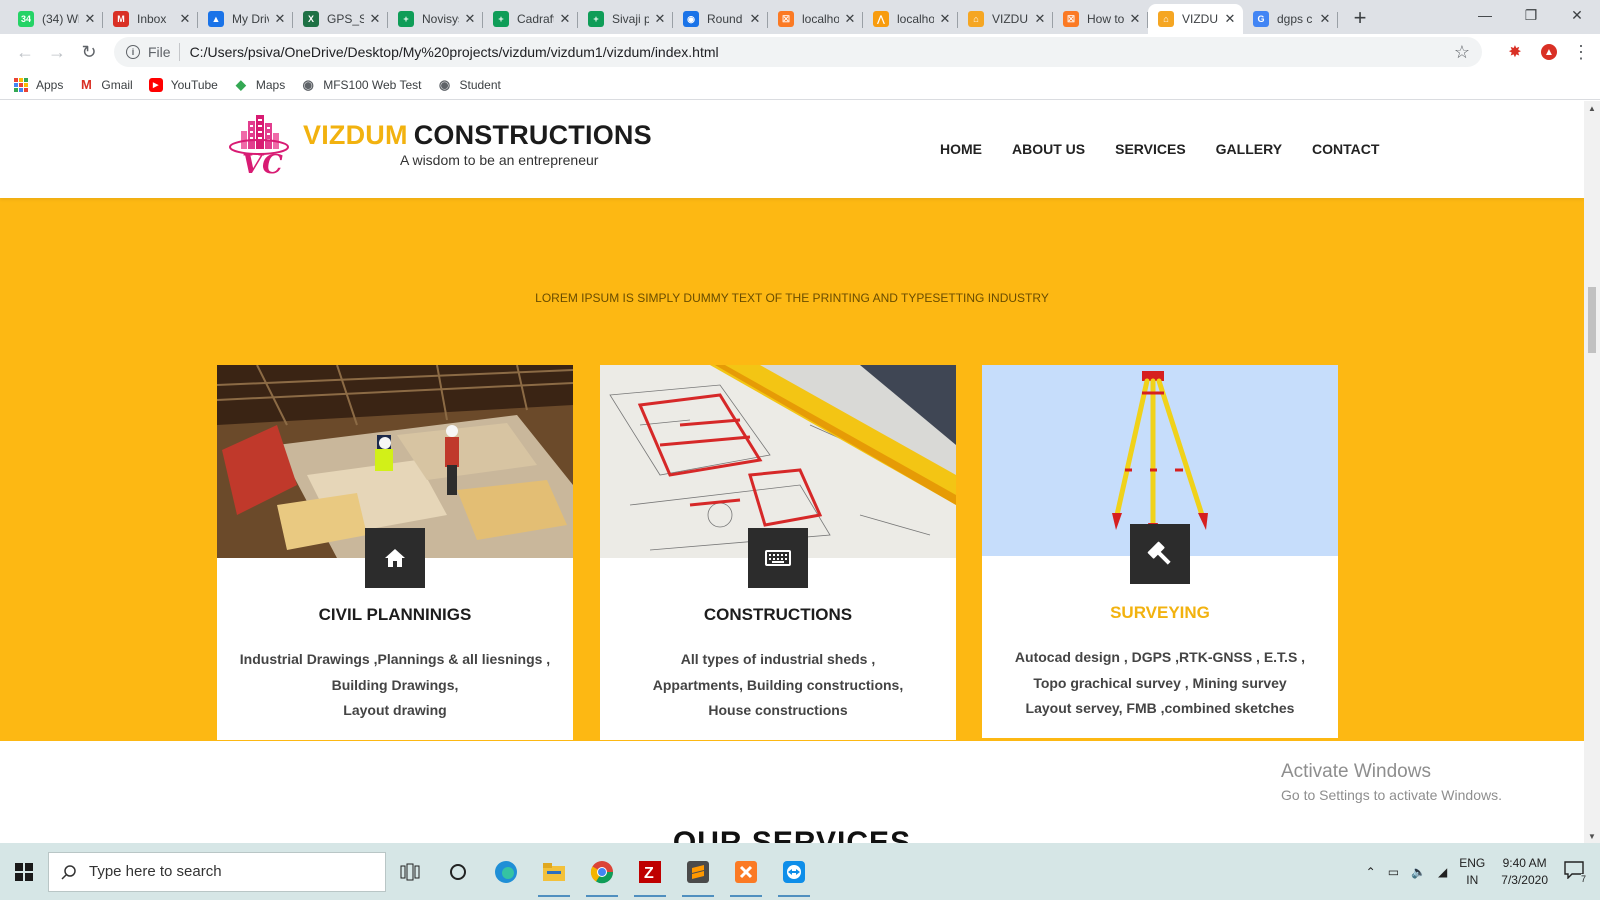 Image resolution: width=1600 pixels, height=900 pixels. Describe the element at coordinates (406, 19) in the screenshot. I see `sheets-icon: +` at that location.